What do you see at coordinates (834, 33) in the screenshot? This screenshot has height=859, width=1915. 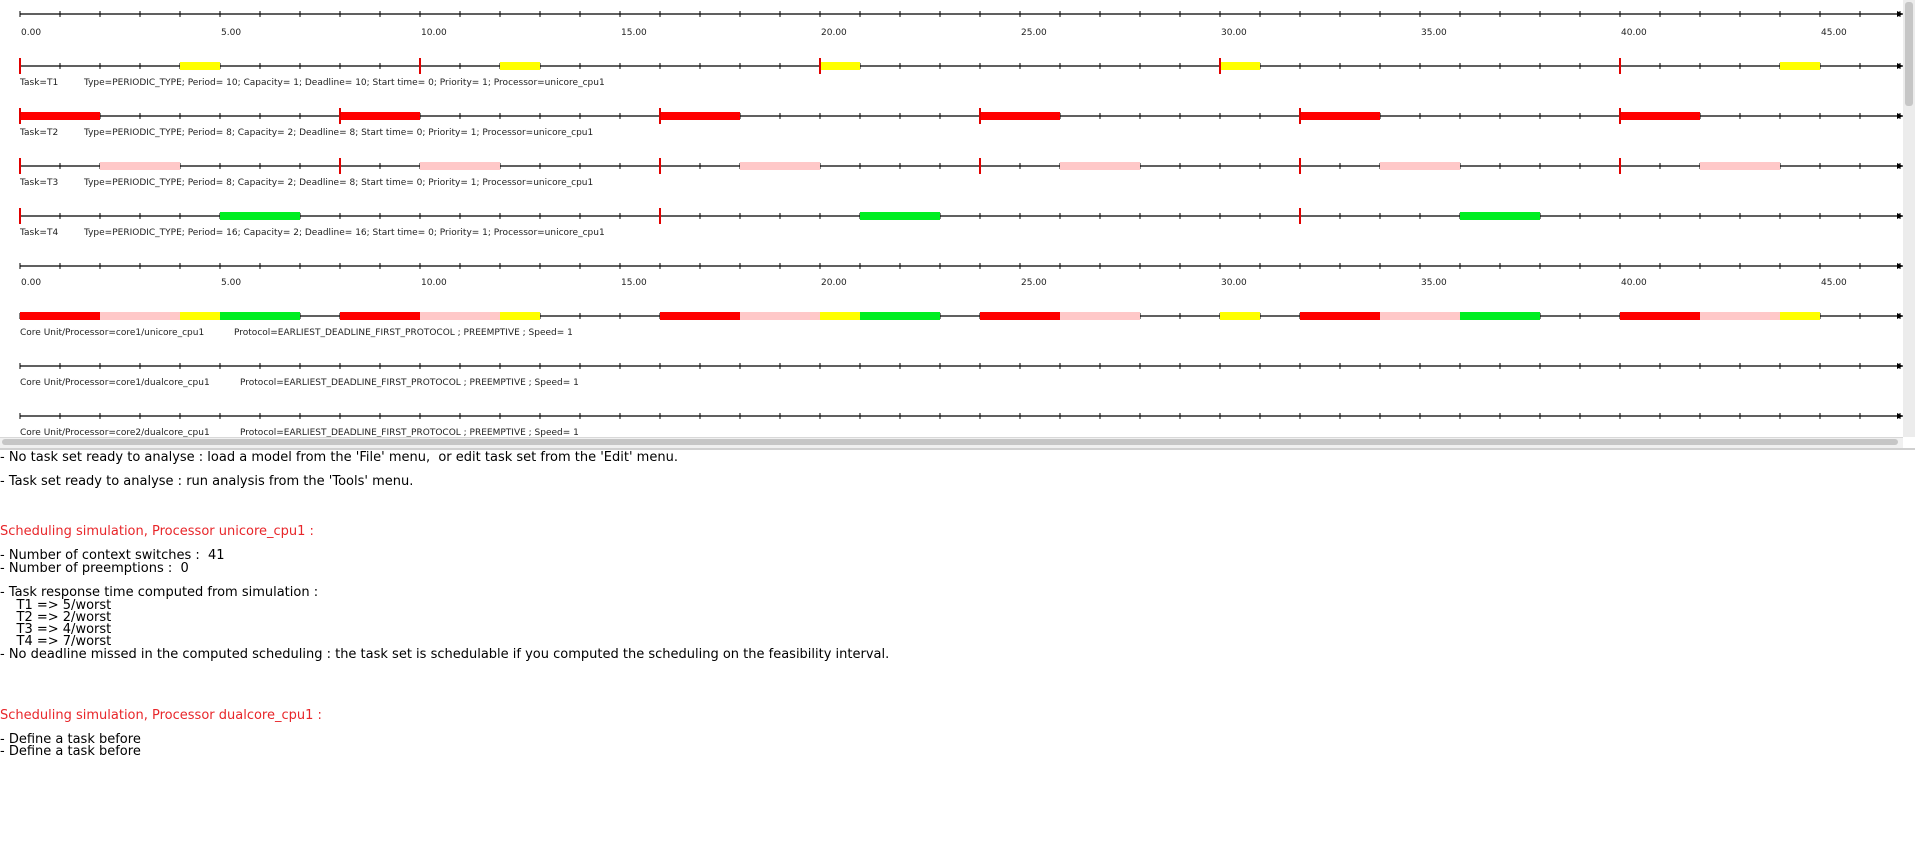 I see `time-axis-top-tick-label: 20.00` at bounding box center [834, 33].